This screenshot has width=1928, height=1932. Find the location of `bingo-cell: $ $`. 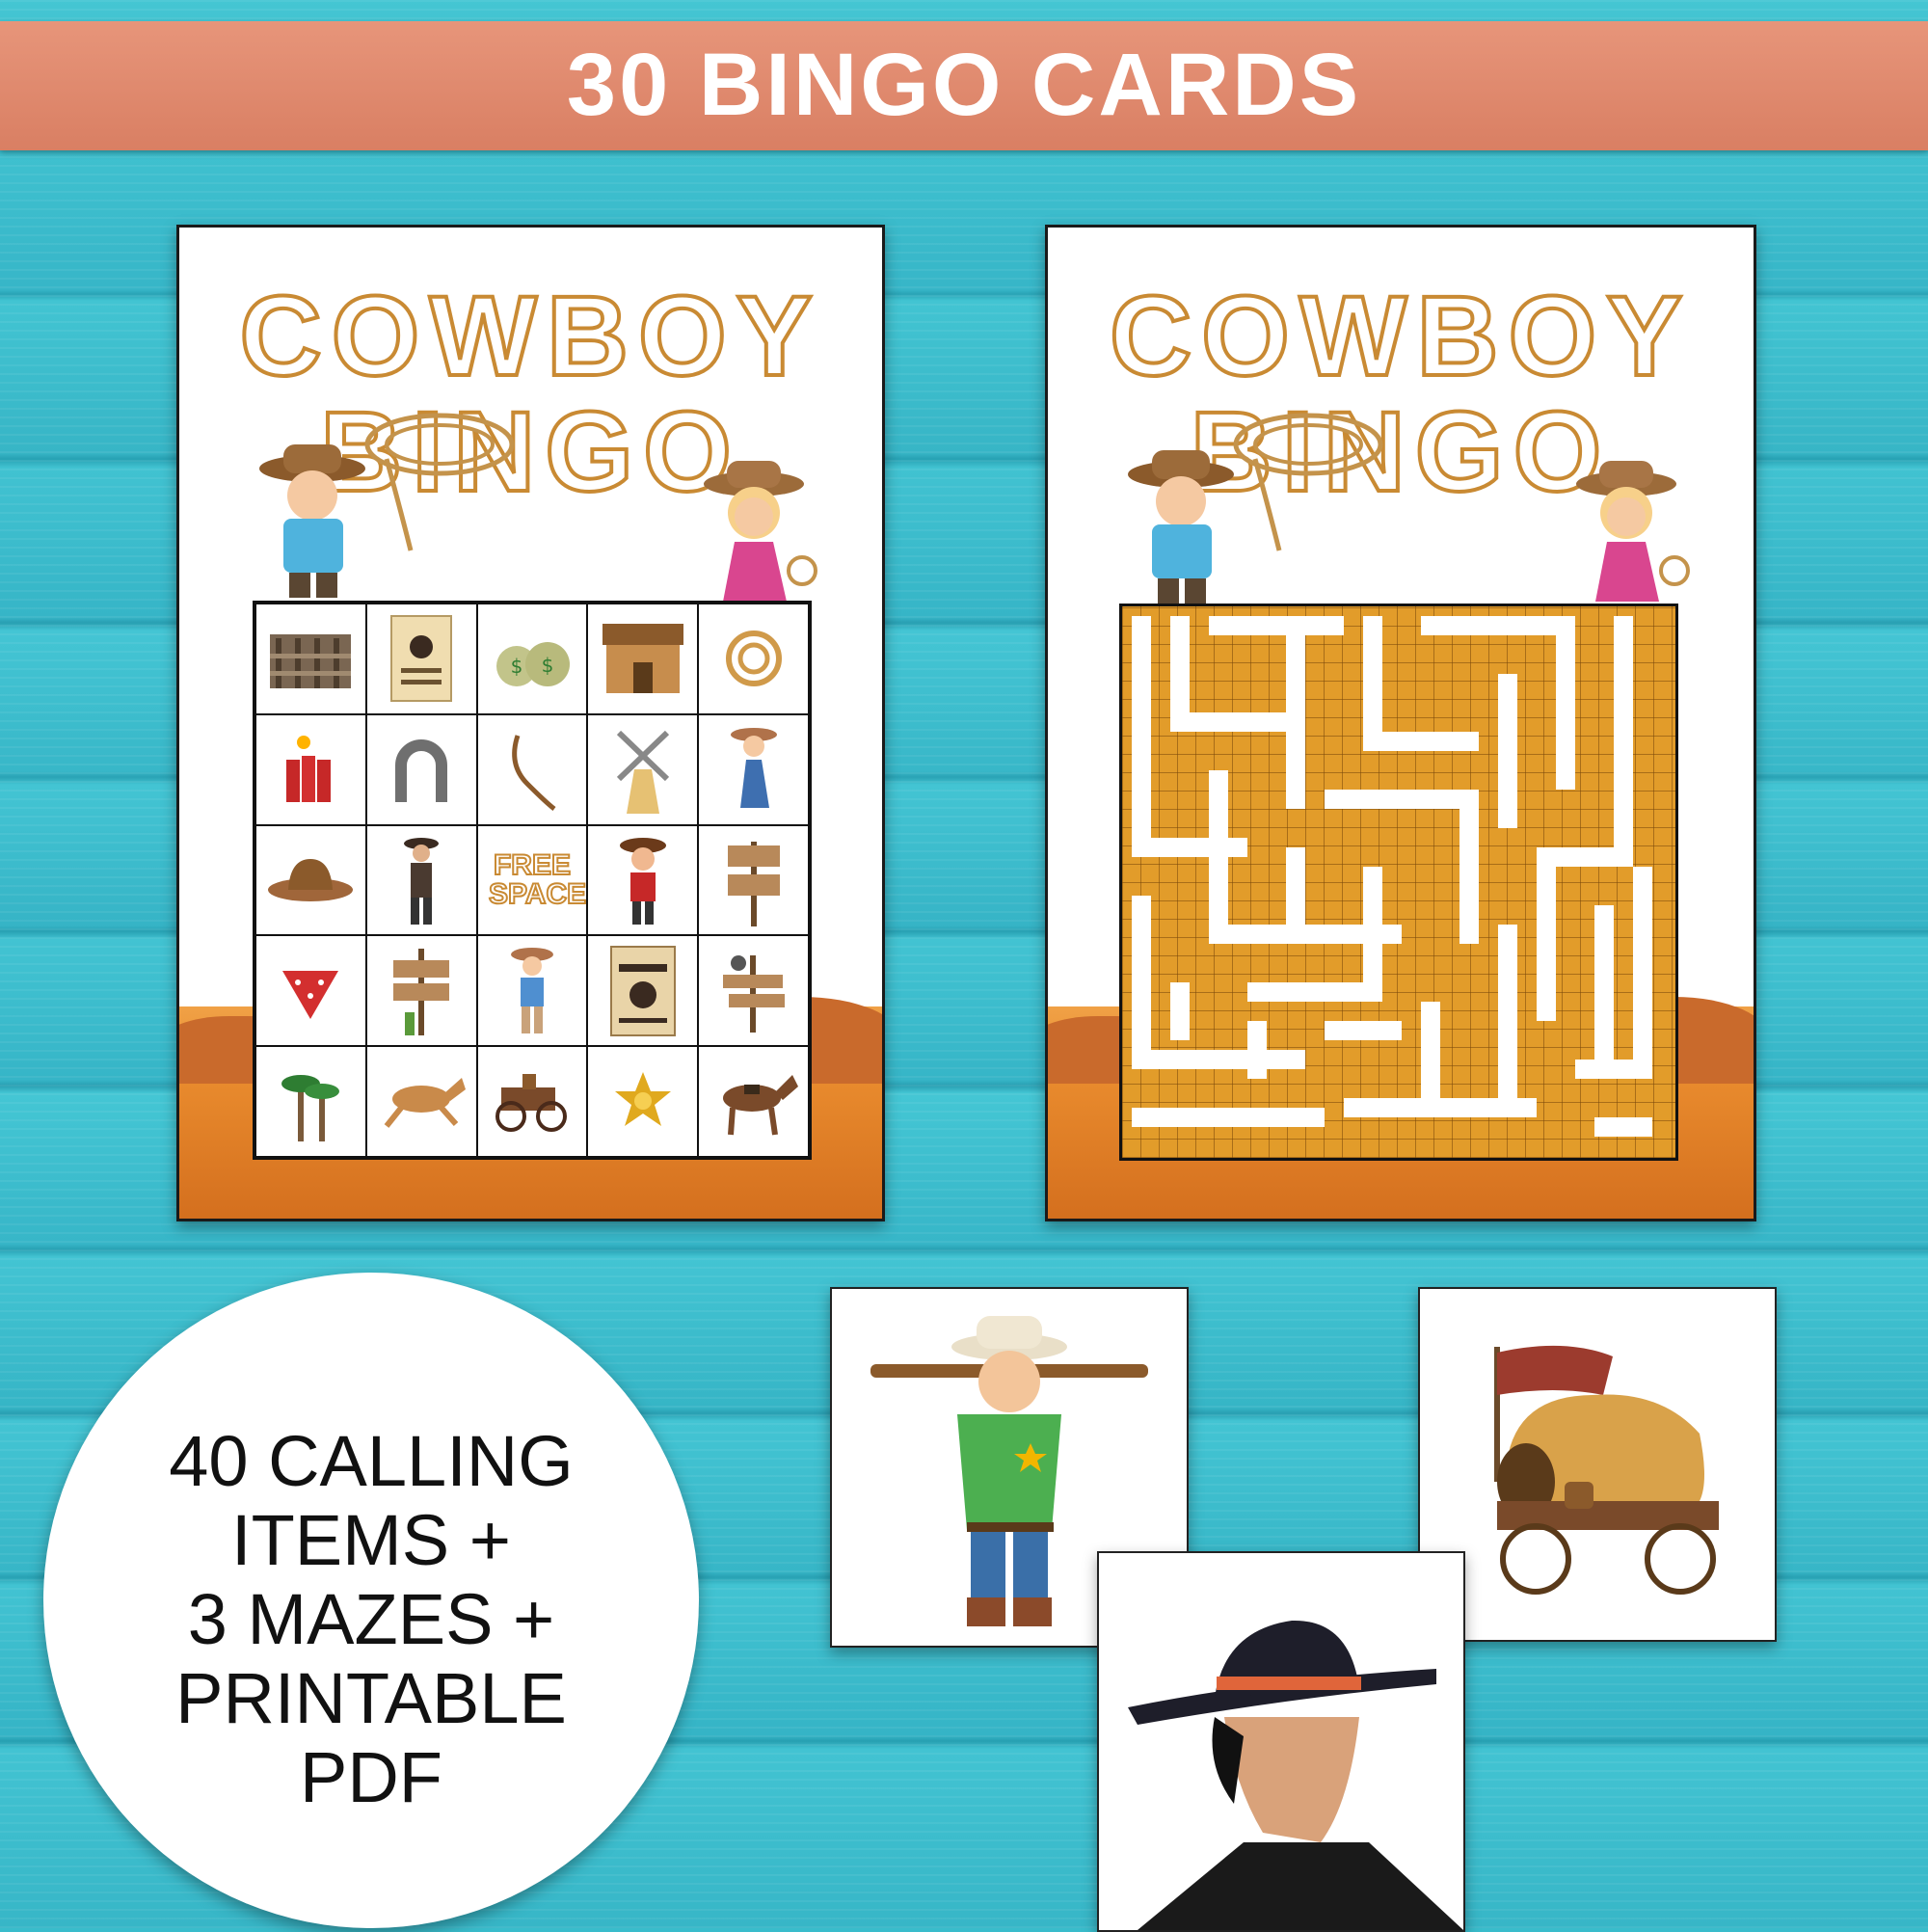

bingo-cell: $ $ is located at coordinates (532, 659).